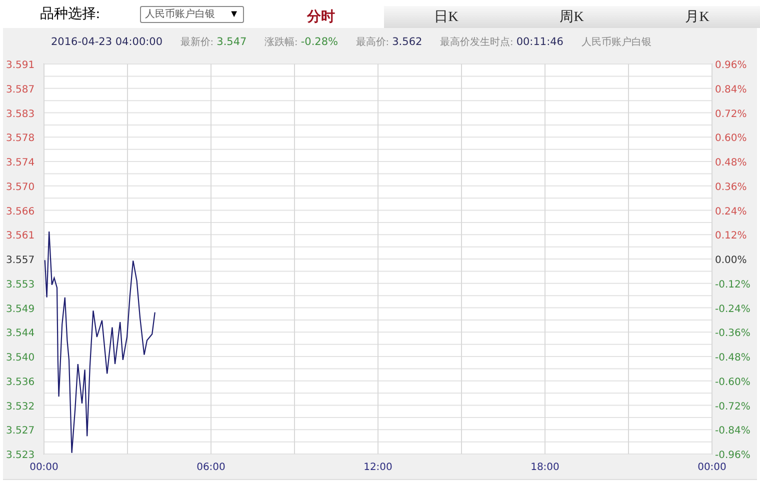  What do you see at coordinates (20, 431) in the screenshot?
I see `price-axis-label: 3.527` at bounding box center [20, 431].